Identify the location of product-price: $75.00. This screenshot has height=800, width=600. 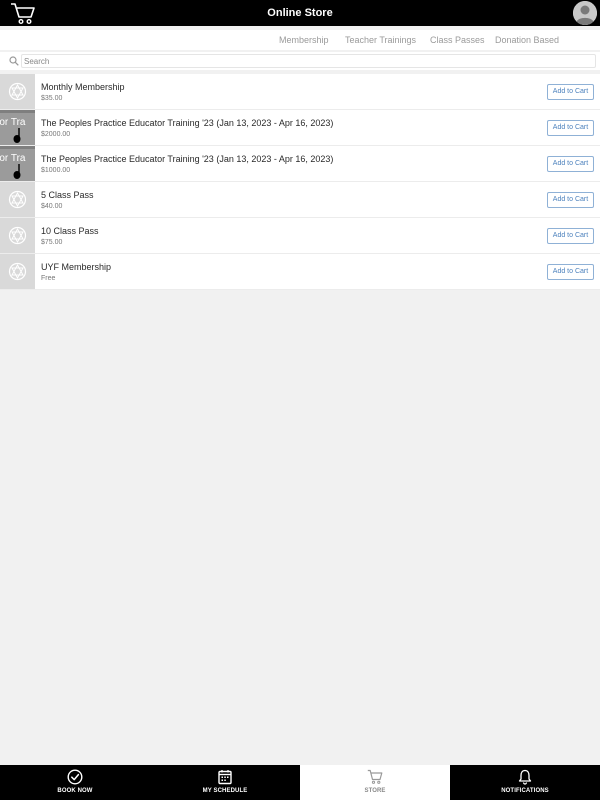
(52, 242).